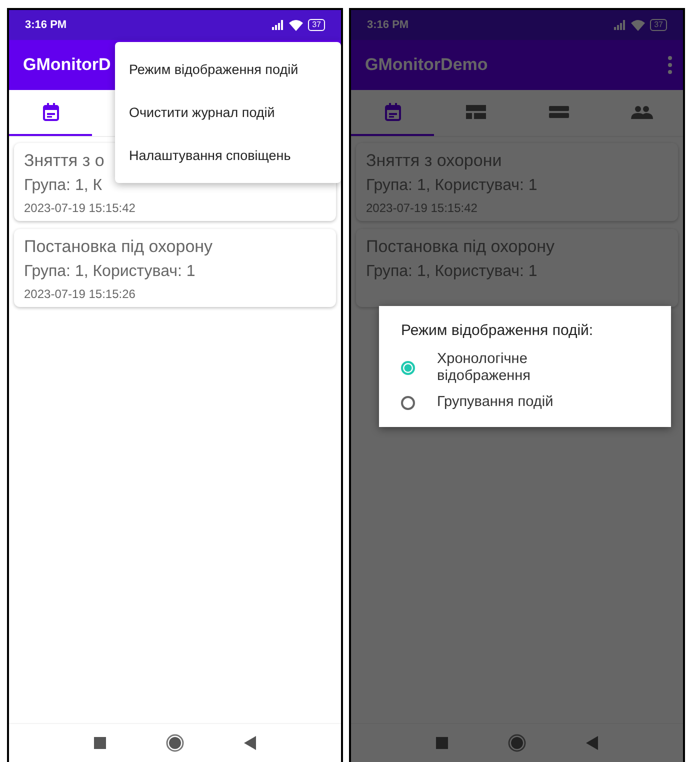 This screenshot has height=762, width=694. Describe the element at coordinates (63, 186) in the screenshot. I see `event-details: Група: 1, К` at that location.